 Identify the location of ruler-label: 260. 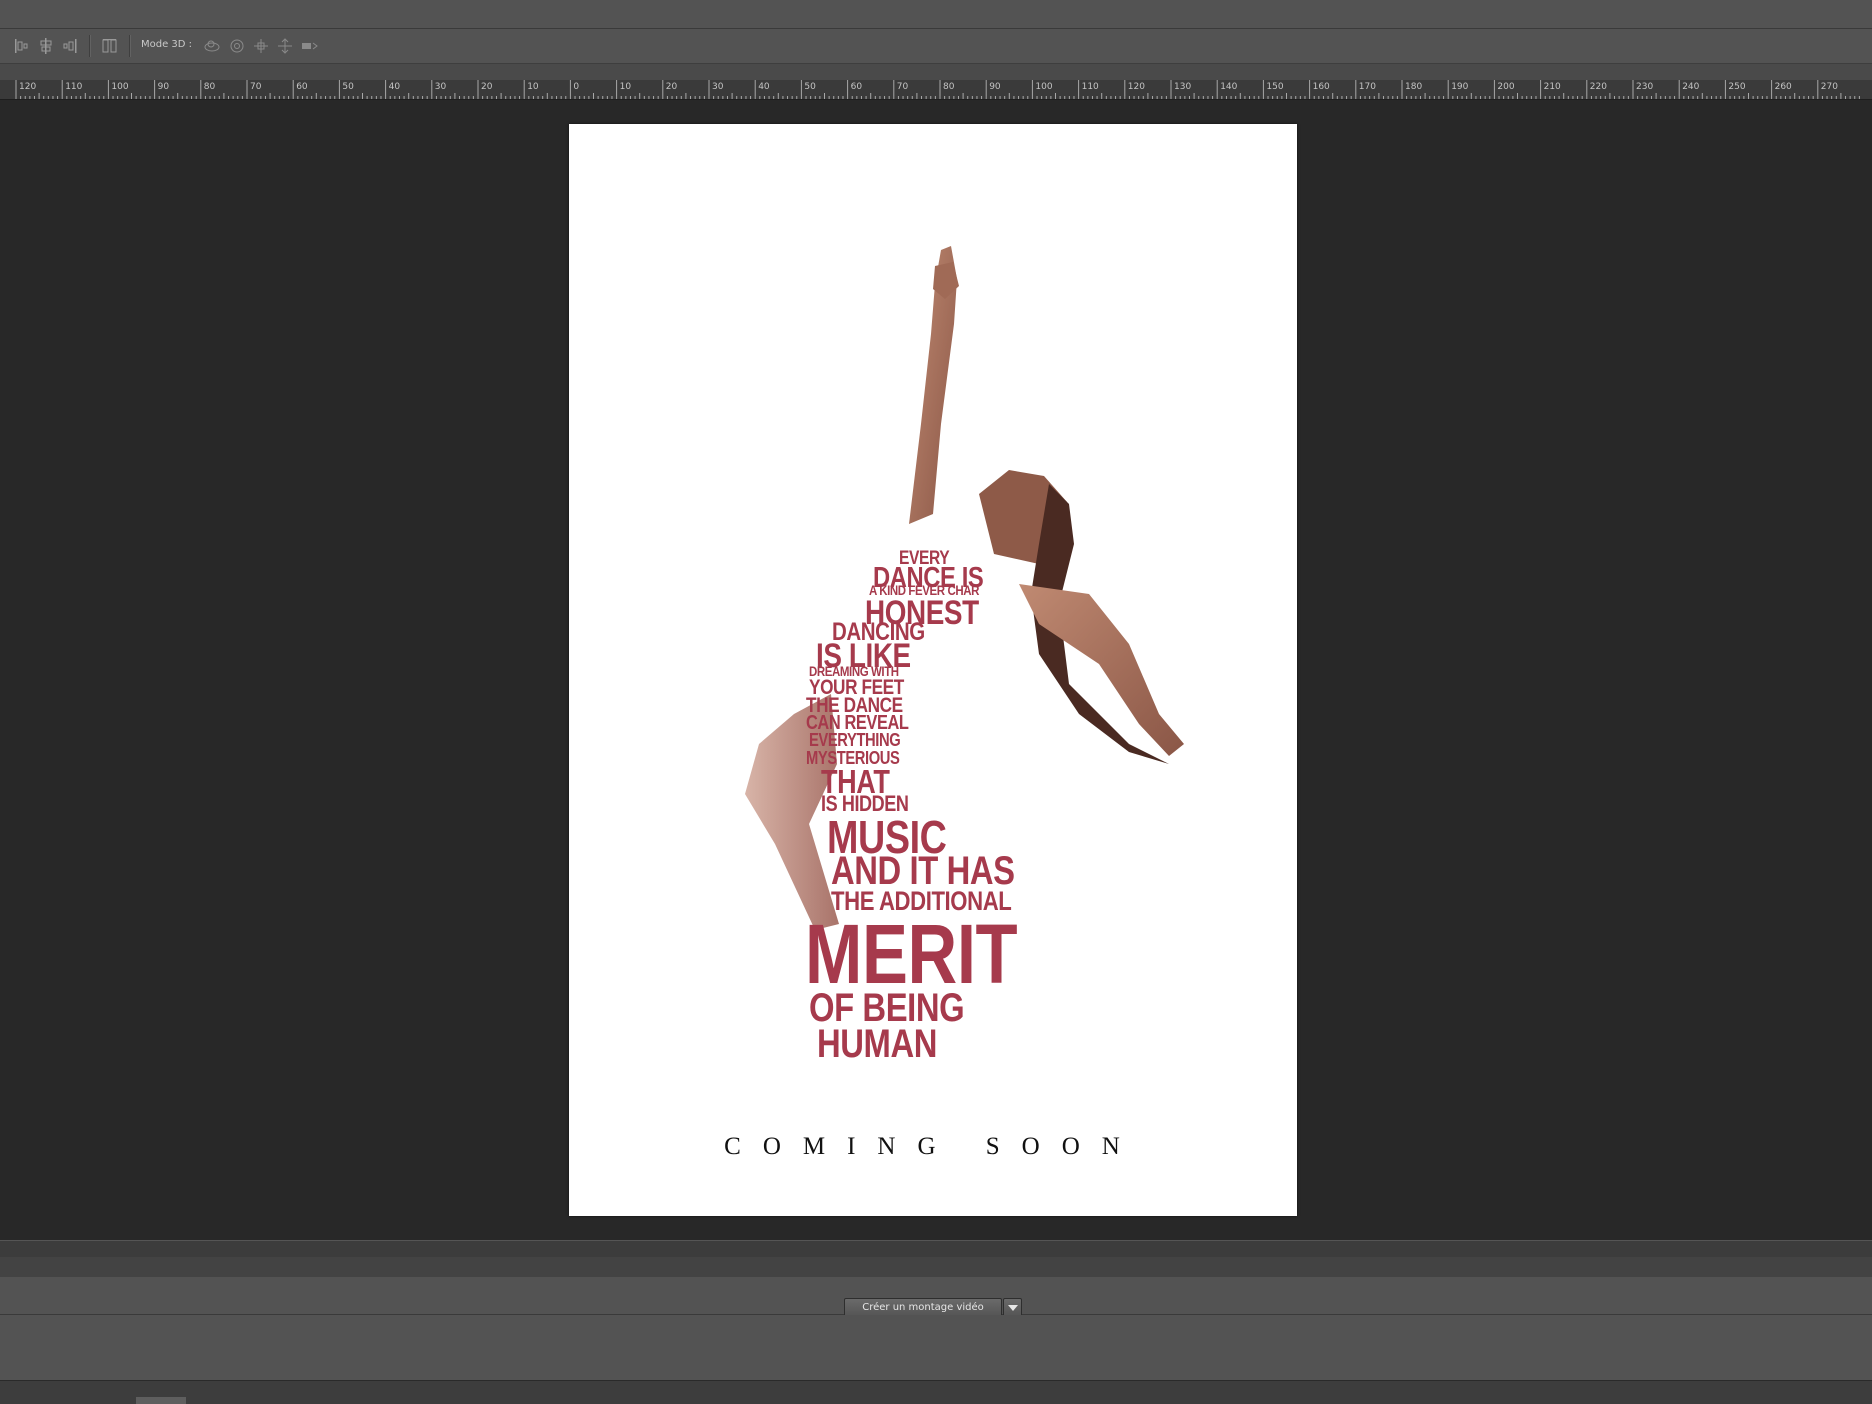
(1783, 87).